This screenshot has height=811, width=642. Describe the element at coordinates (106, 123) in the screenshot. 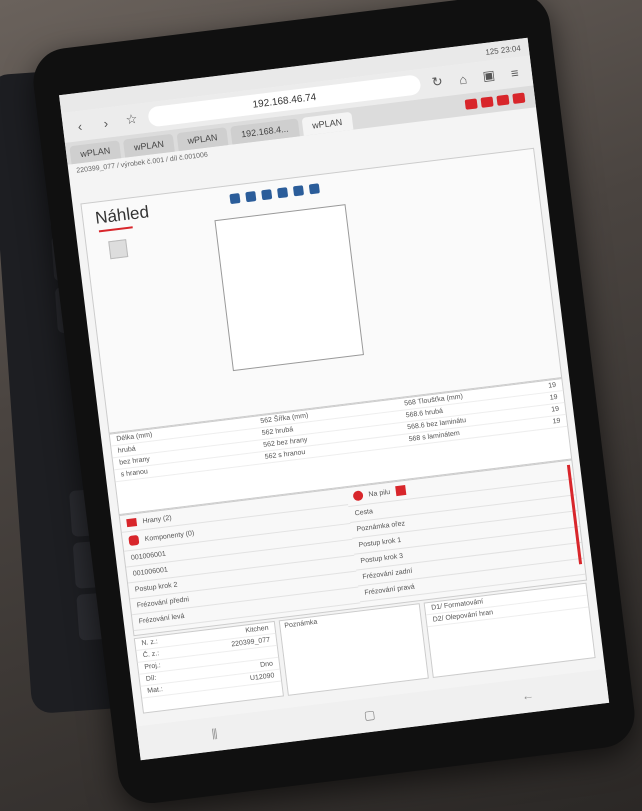

I see `forward-icon: ›` at that location.